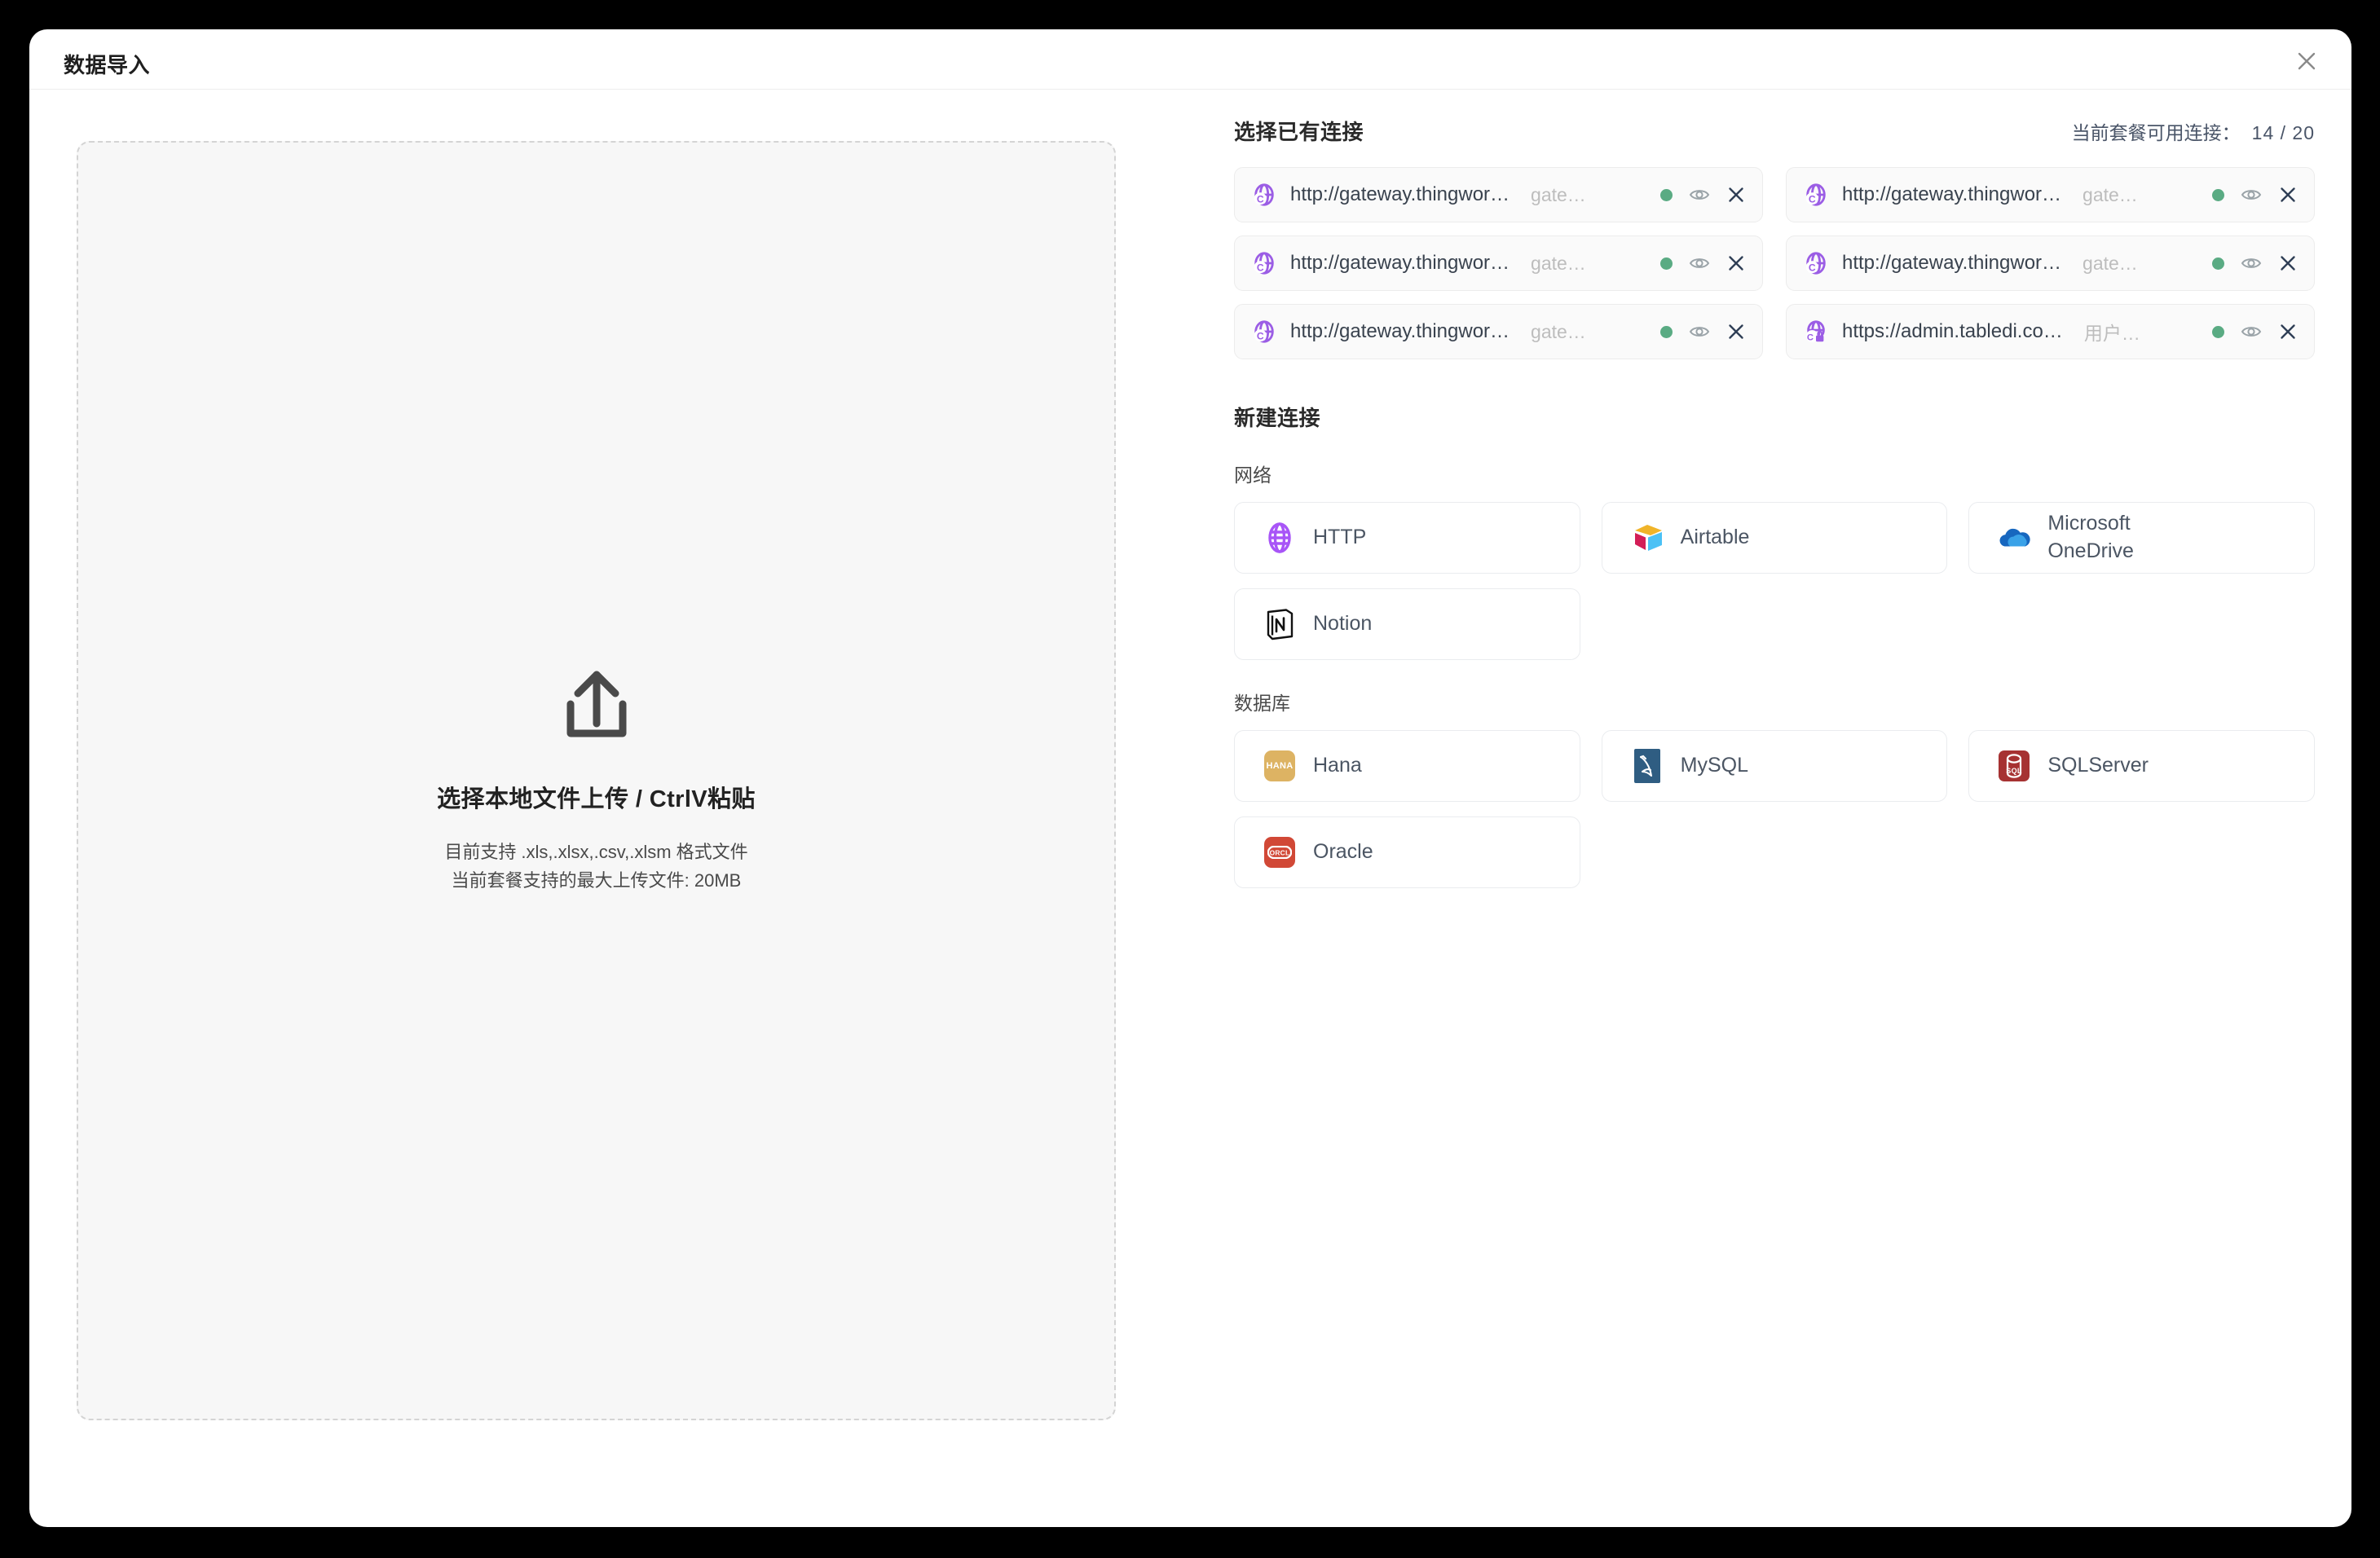 This screenshot has width=2380, height=1558. Describe the element at coordinates (2142, 538) in the screenshot. I see `source-card-microsoft-onedrive: Microsoft OneDrive` at that location.